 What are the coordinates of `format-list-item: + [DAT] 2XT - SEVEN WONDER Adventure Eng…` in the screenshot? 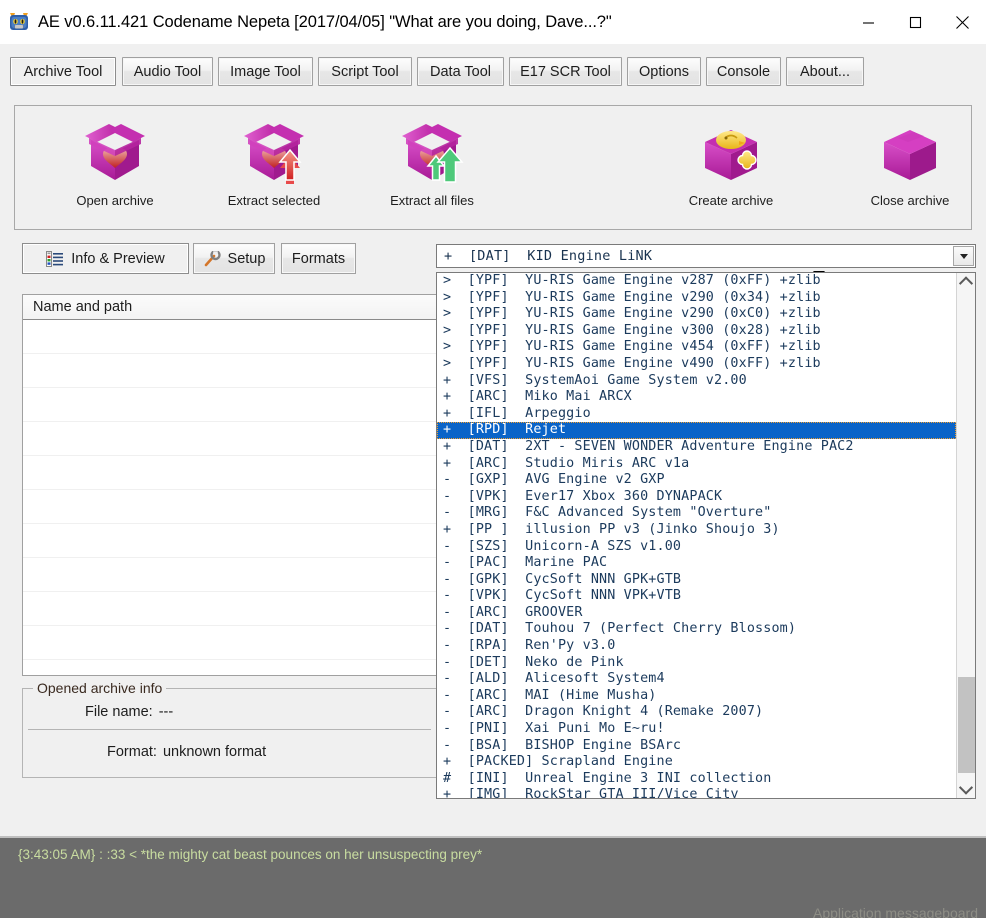 It's located at (696, 447).